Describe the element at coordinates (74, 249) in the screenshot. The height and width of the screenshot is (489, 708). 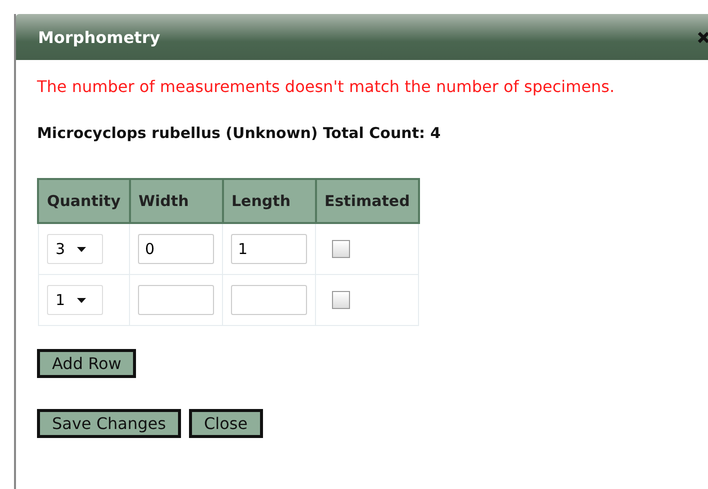
I see `quantity-dropdown: 3` at that location.